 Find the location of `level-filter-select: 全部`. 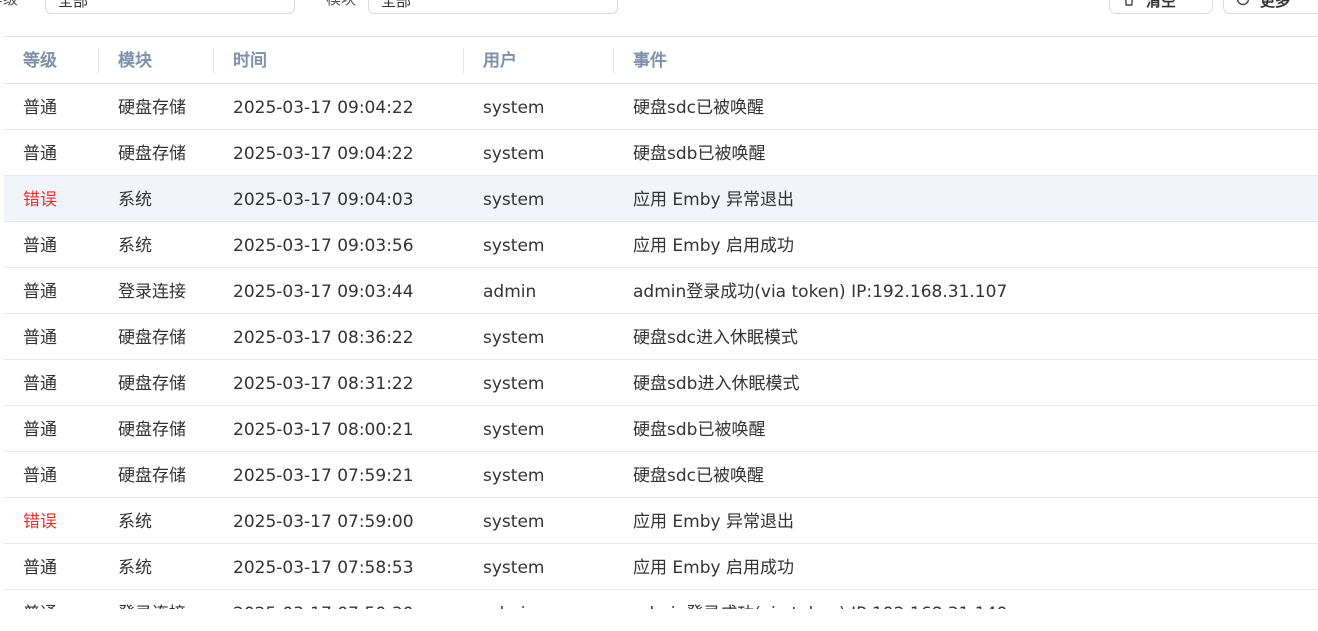

level-filter-select: 全部 is located at coordinates (170, 7).